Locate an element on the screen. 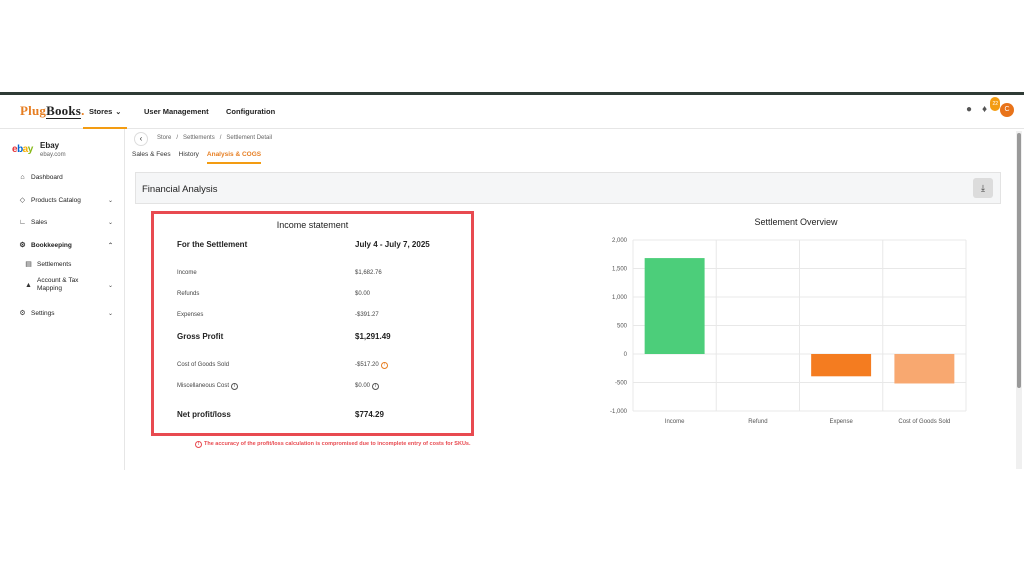  chevron-up-icon: ⌃ is located at coordinates (110, 245).